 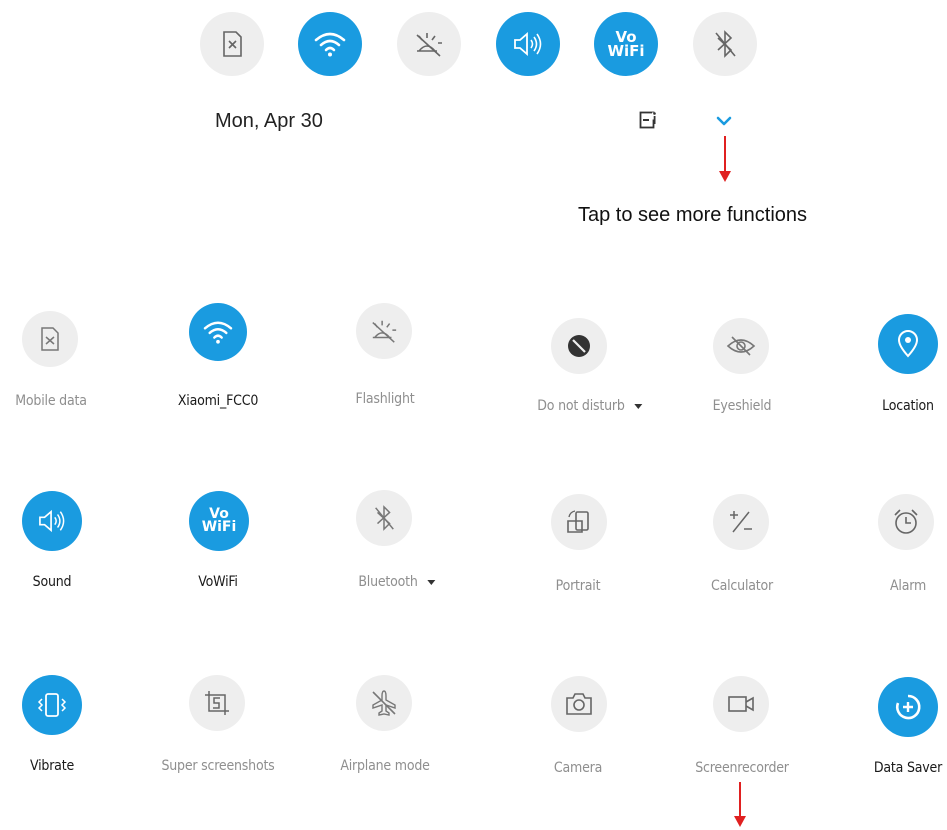 What do you see at coordinates (578, 586) in the screenshot?
I see `tile-portrait-label: Portrait` at bounding box center [578, 586].